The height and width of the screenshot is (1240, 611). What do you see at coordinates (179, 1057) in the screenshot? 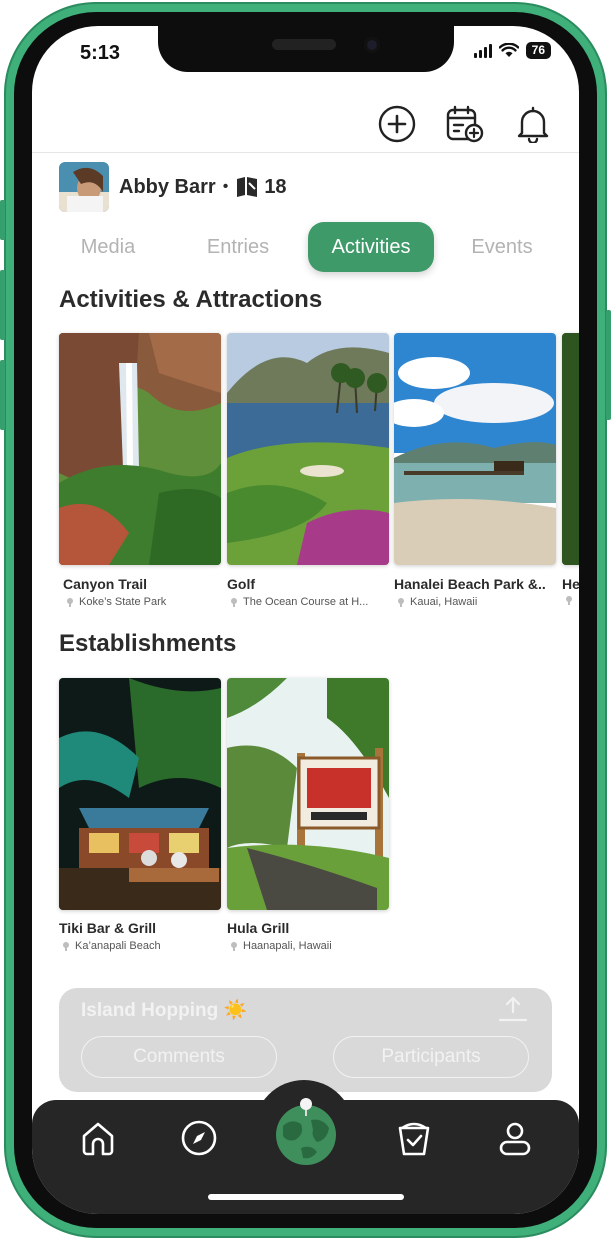
I see `comments-button: Comments` at bounding box center [179, 1057].